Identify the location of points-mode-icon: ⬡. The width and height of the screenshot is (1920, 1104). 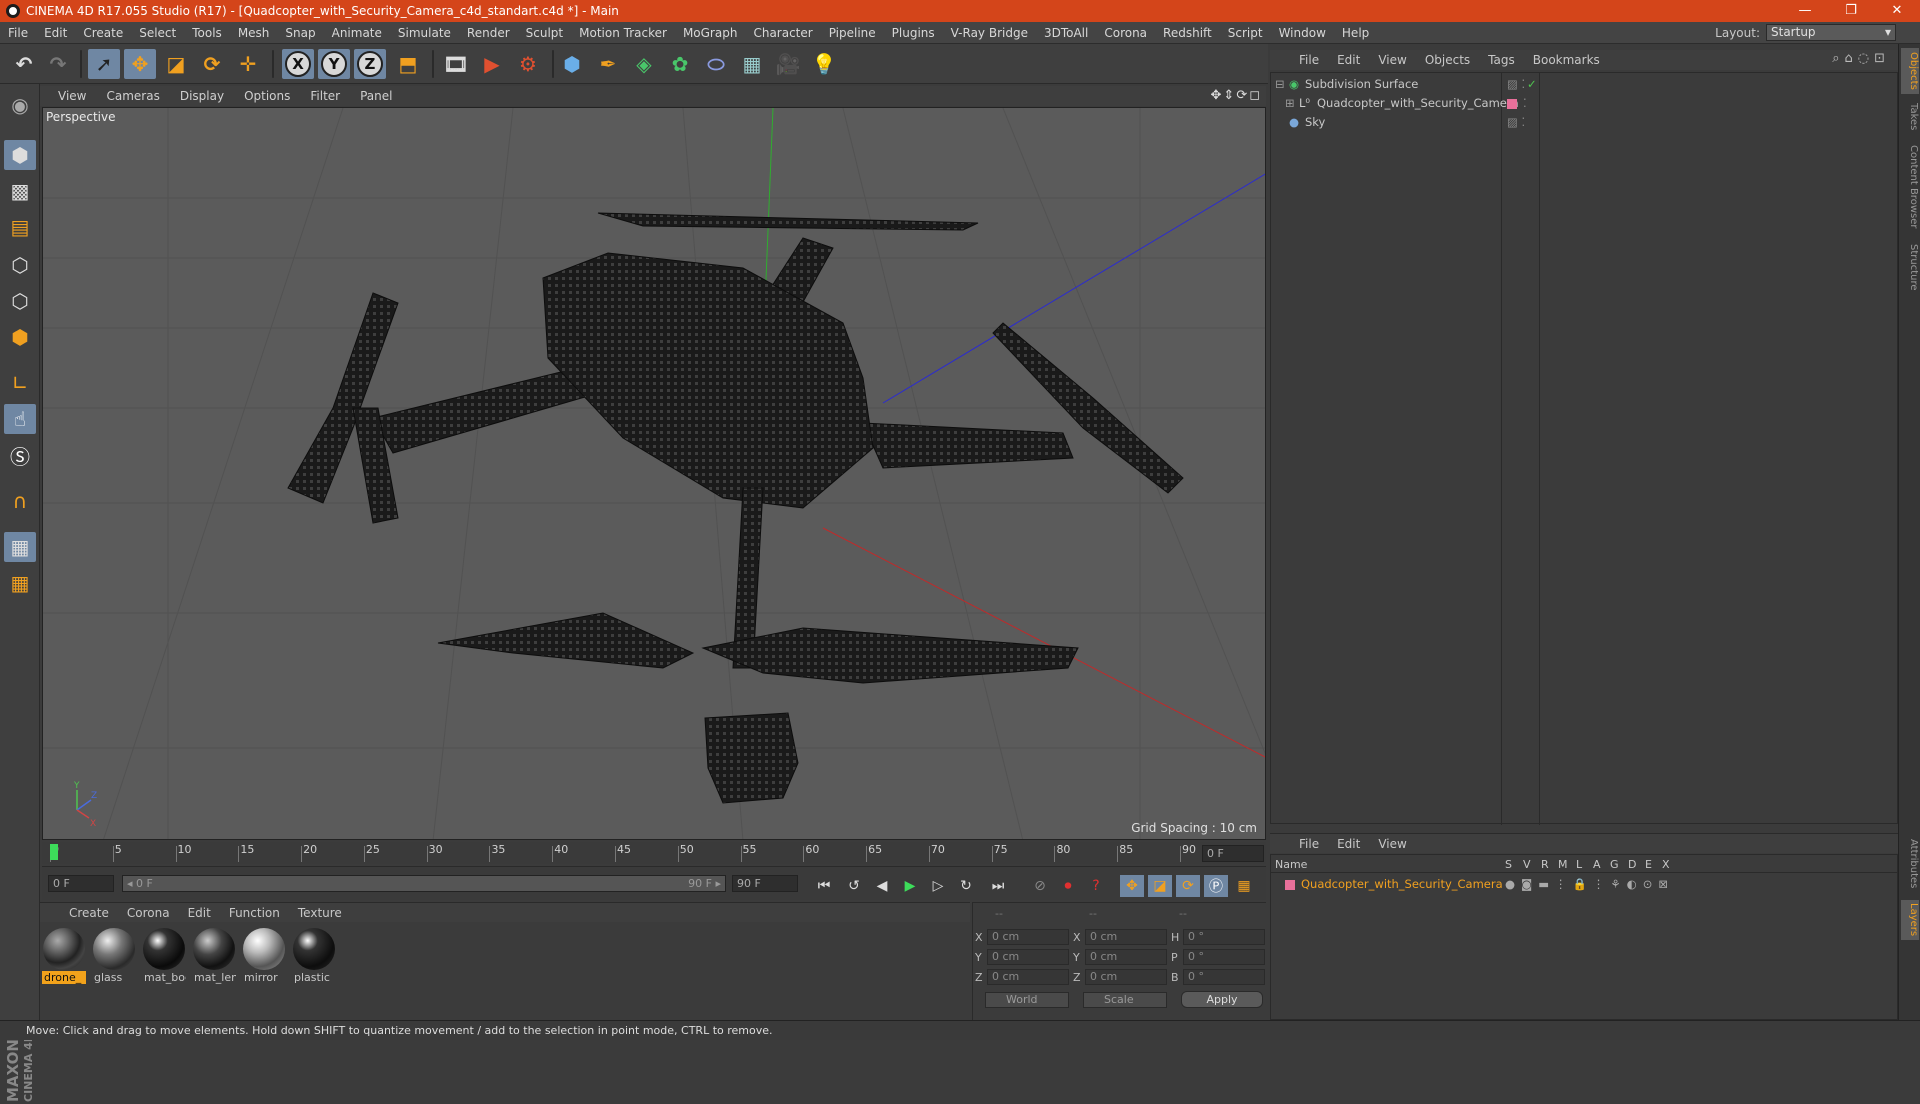
(20, 265).